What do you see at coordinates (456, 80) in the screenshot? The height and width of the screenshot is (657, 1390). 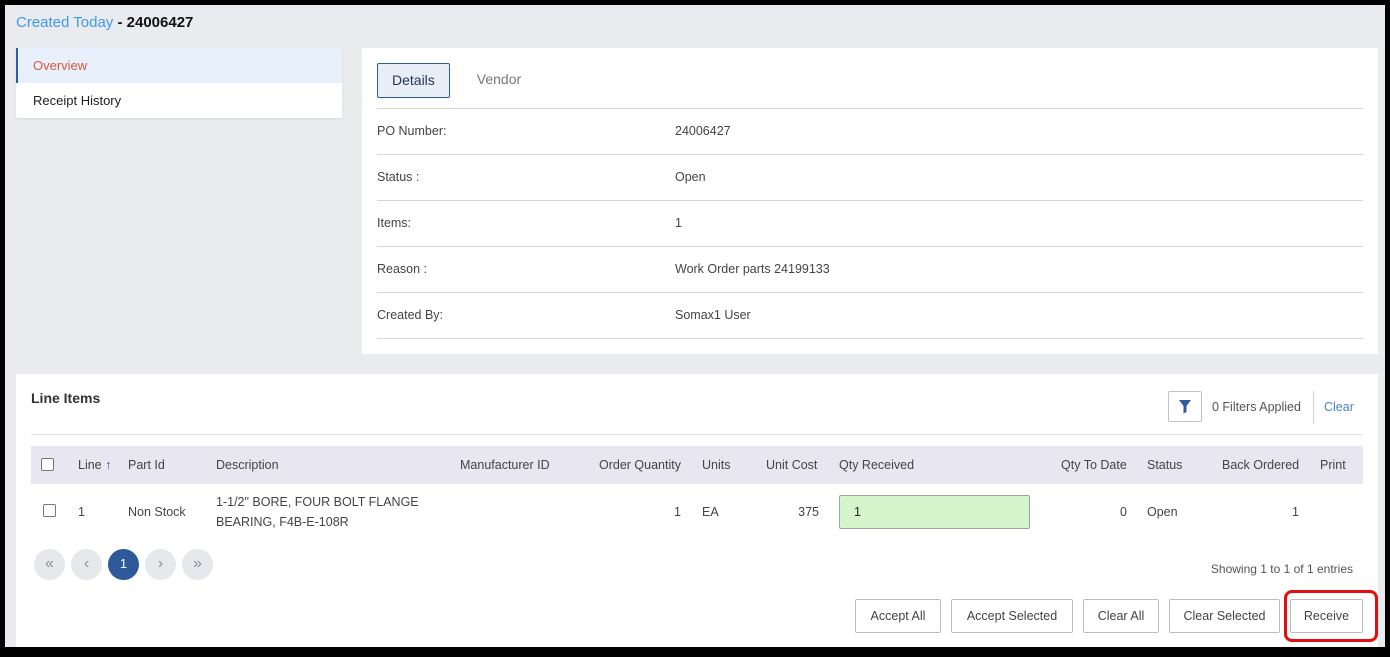 I see `details-tabs: Details Vendor` at bounding box center [456, 80].